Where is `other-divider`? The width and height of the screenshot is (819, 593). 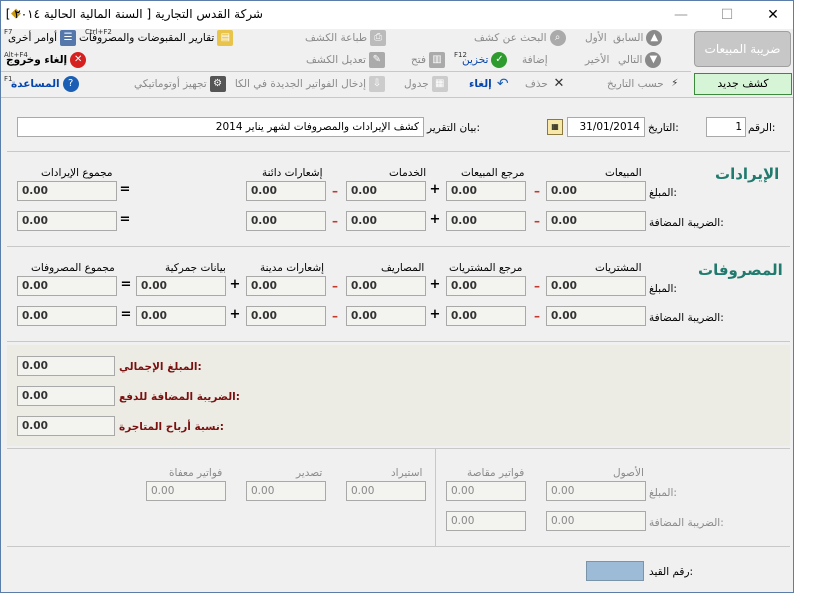
other-divider is located at coordinates (398, 546).